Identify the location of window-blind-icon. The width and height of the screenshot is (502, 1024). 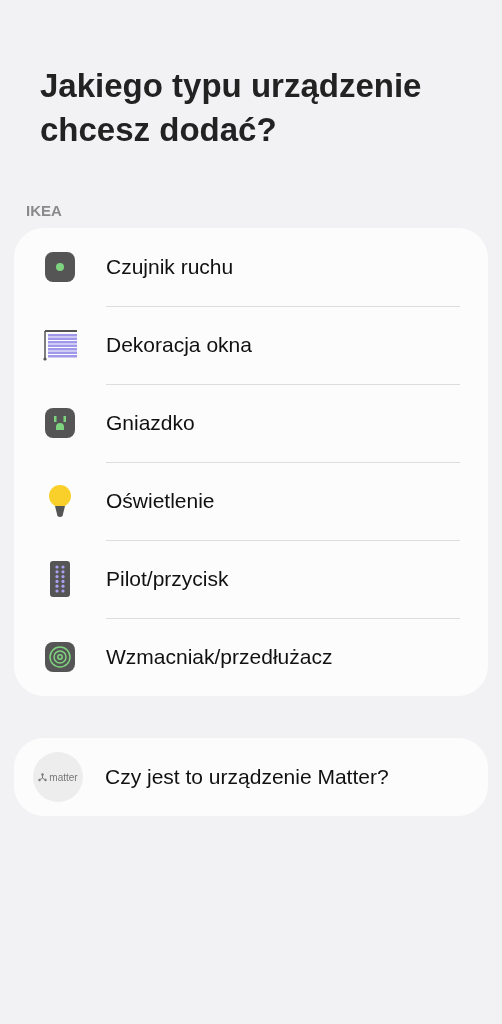
(60, 345).